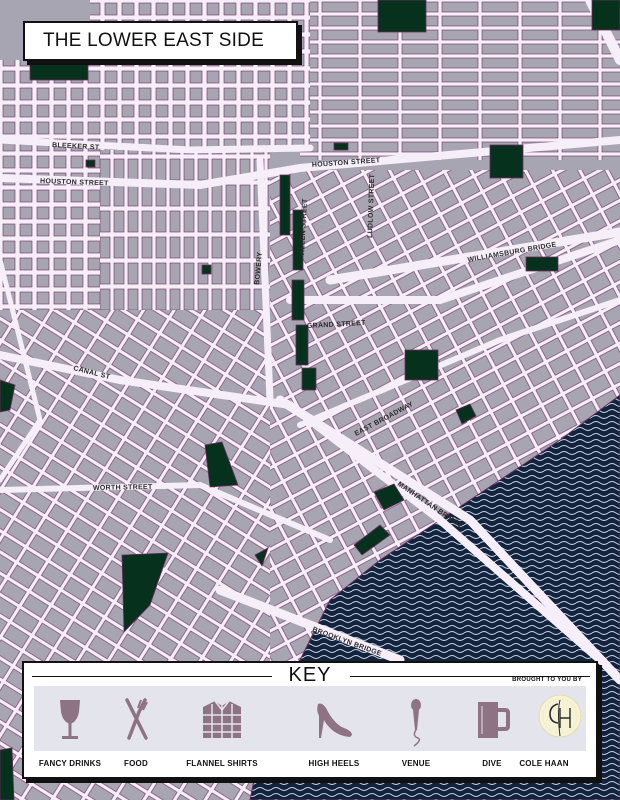  Describe the element at coordinates (136, 719) in the screenshot. I see `fork-knife-icon` at that location.